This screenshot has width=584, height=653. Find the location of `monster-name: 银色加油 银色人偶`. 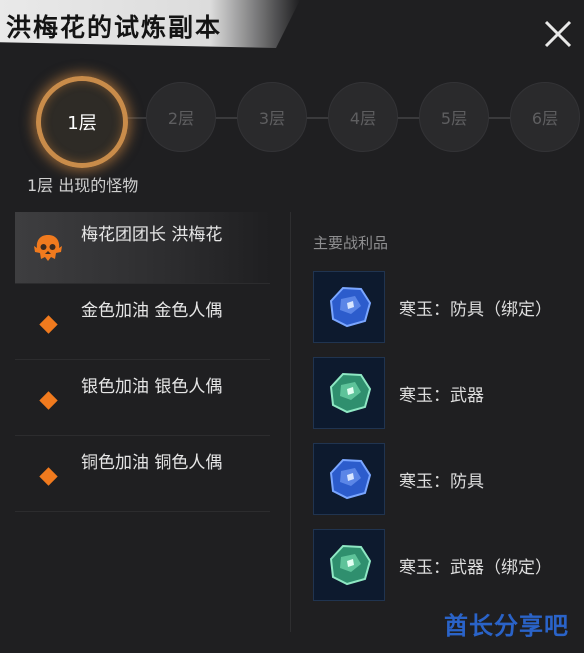

monster-name: 银色加油 银色人偶 is located at coordinates (152, 387).